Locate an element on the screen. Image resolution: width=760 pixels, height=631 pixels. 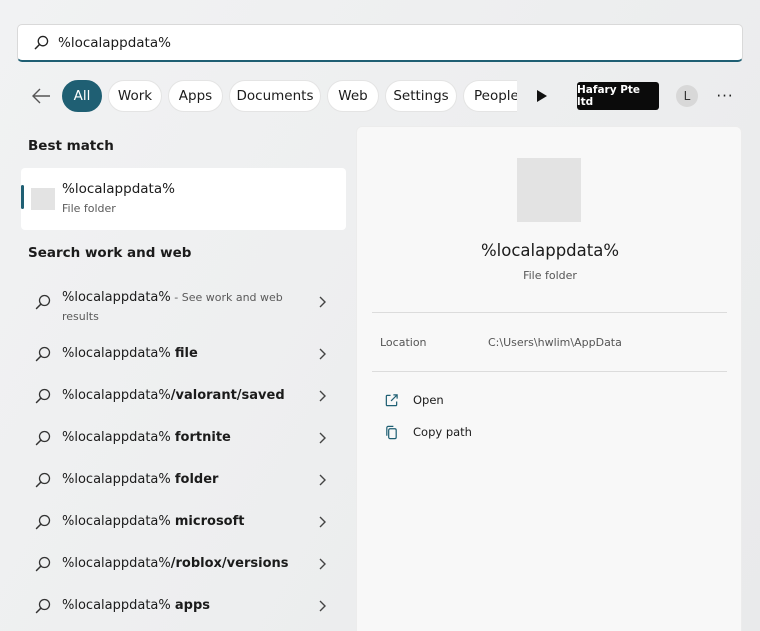
filter-chip-people: People is located at coordinates (490, 96).